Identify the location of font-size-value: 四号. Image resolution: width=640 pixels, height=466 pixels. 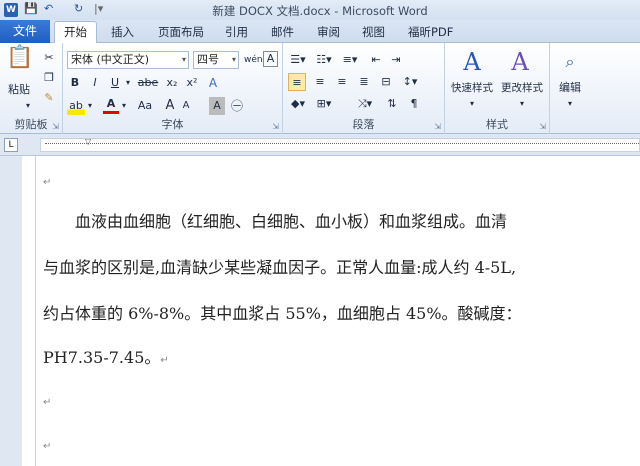
(208, 59).